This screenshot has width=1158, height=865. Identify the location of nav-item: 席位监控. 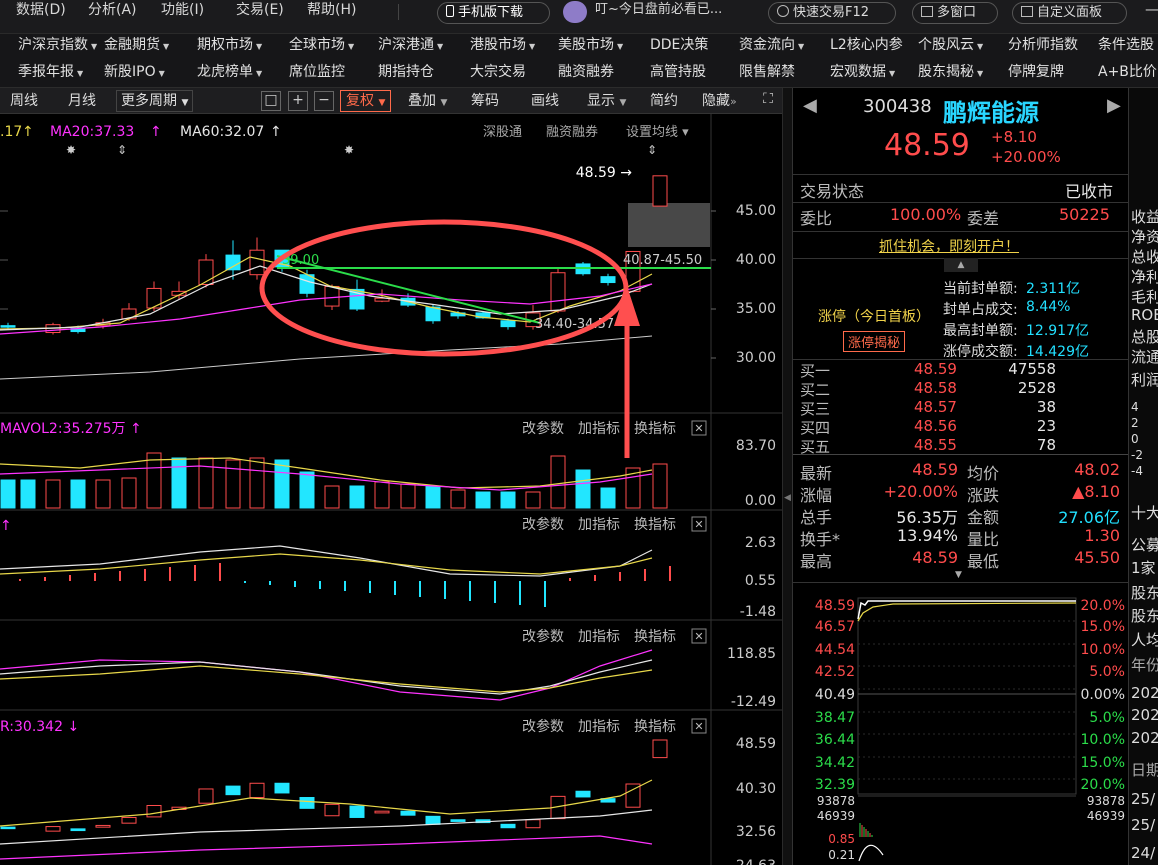
(317, 72).